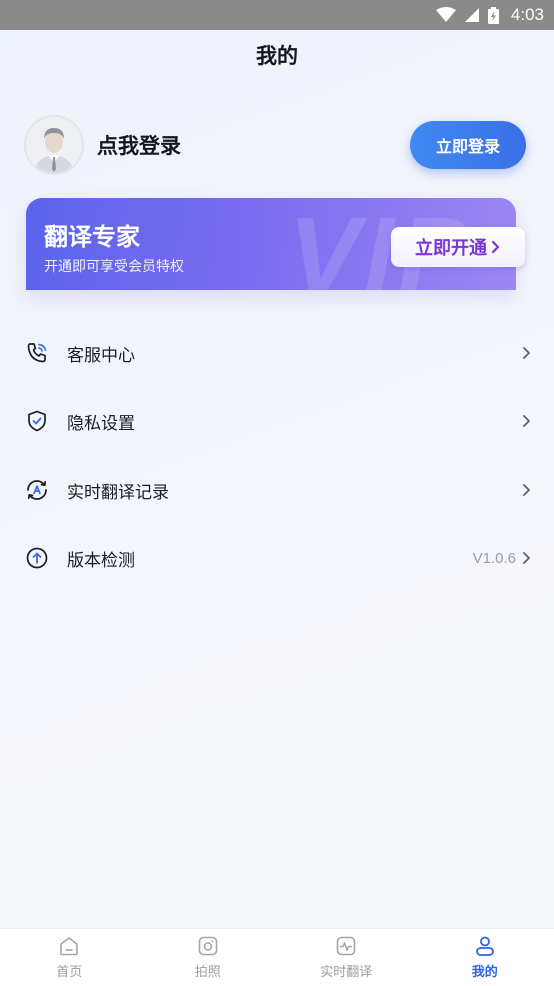 The height and width of the screenshot is (986, 554). What do you see at coordinates (207, 972) in the screenshot?
I see `tab-label: 拍照` at bounding box center [207, 972].